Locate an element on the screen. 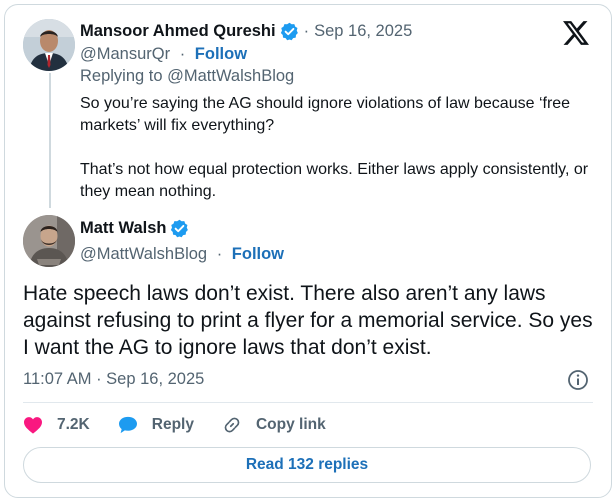  author-handle: @MansurQr is located at coordinates (125, 54).